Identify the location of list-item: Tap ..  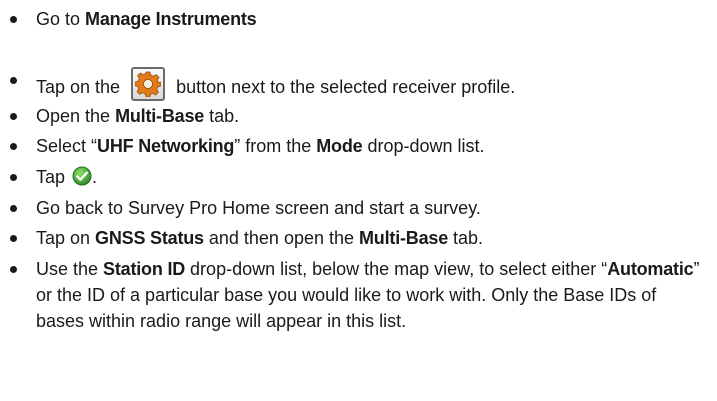
(359, 177).